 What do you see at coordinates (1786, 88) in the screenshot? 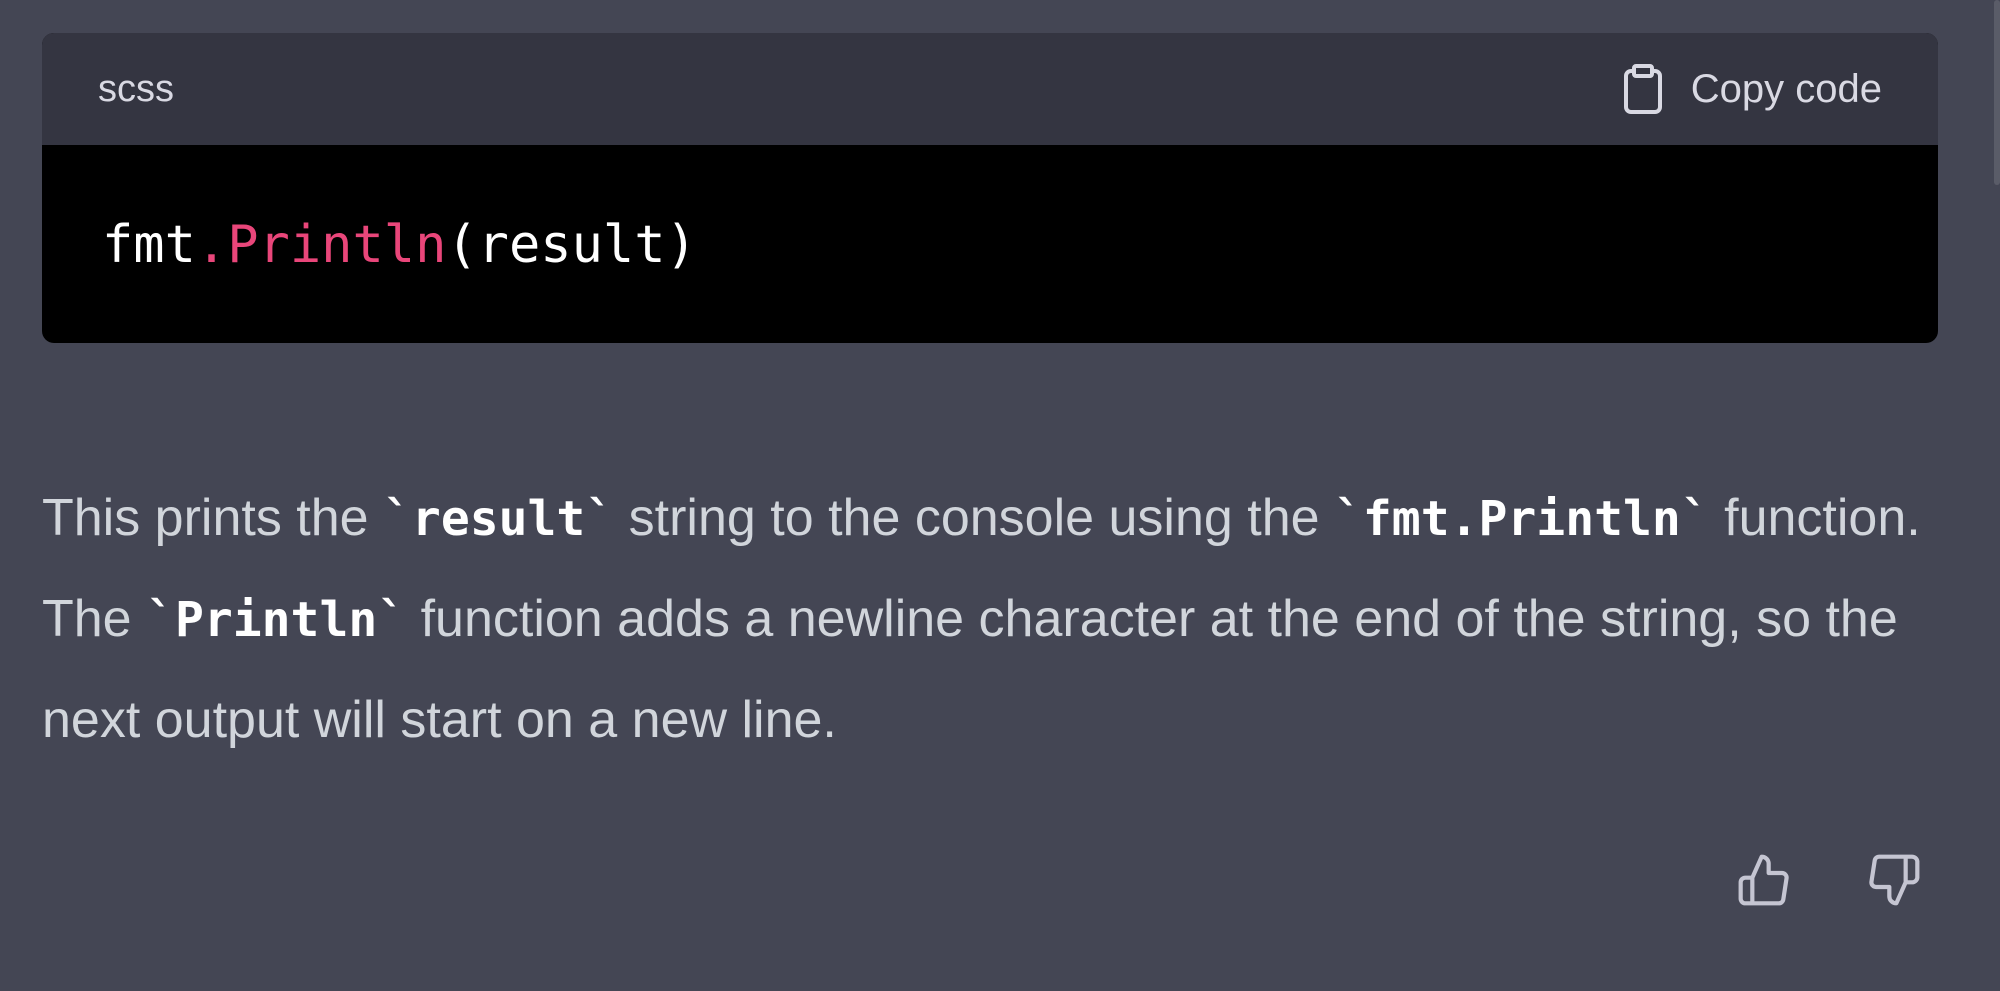
I see `copy-code-label: Copy code` at bounding box center [1786, 88].